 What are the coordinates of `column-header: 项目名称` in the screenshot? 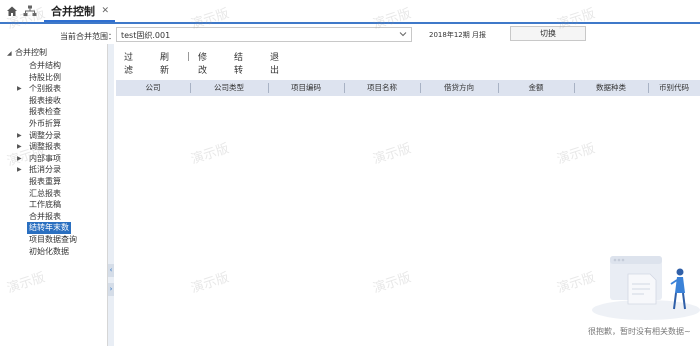 It's located at (382, 88).